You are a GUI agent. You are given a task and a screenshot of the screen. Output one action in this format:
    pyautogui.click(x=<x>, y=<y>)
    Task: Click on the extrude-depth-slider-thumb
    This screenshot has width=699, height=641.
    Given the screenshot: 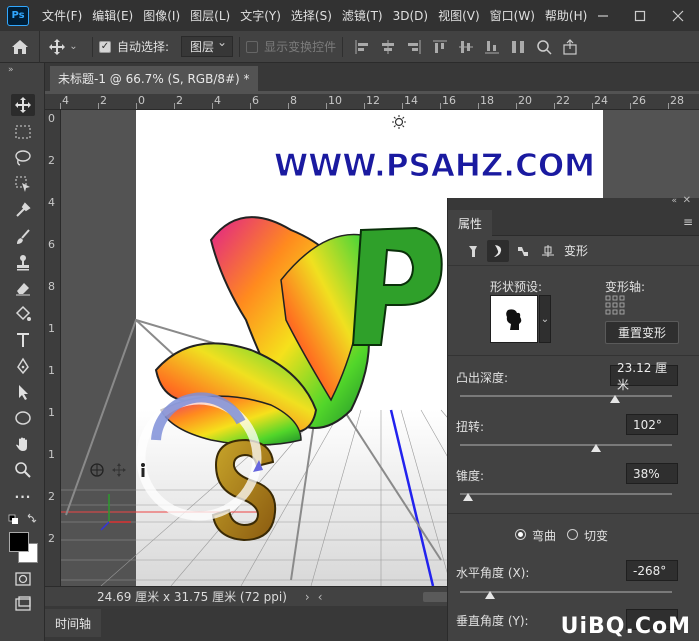 What is the action you would take?
    pyautogui.click(x=614, y=399)
    